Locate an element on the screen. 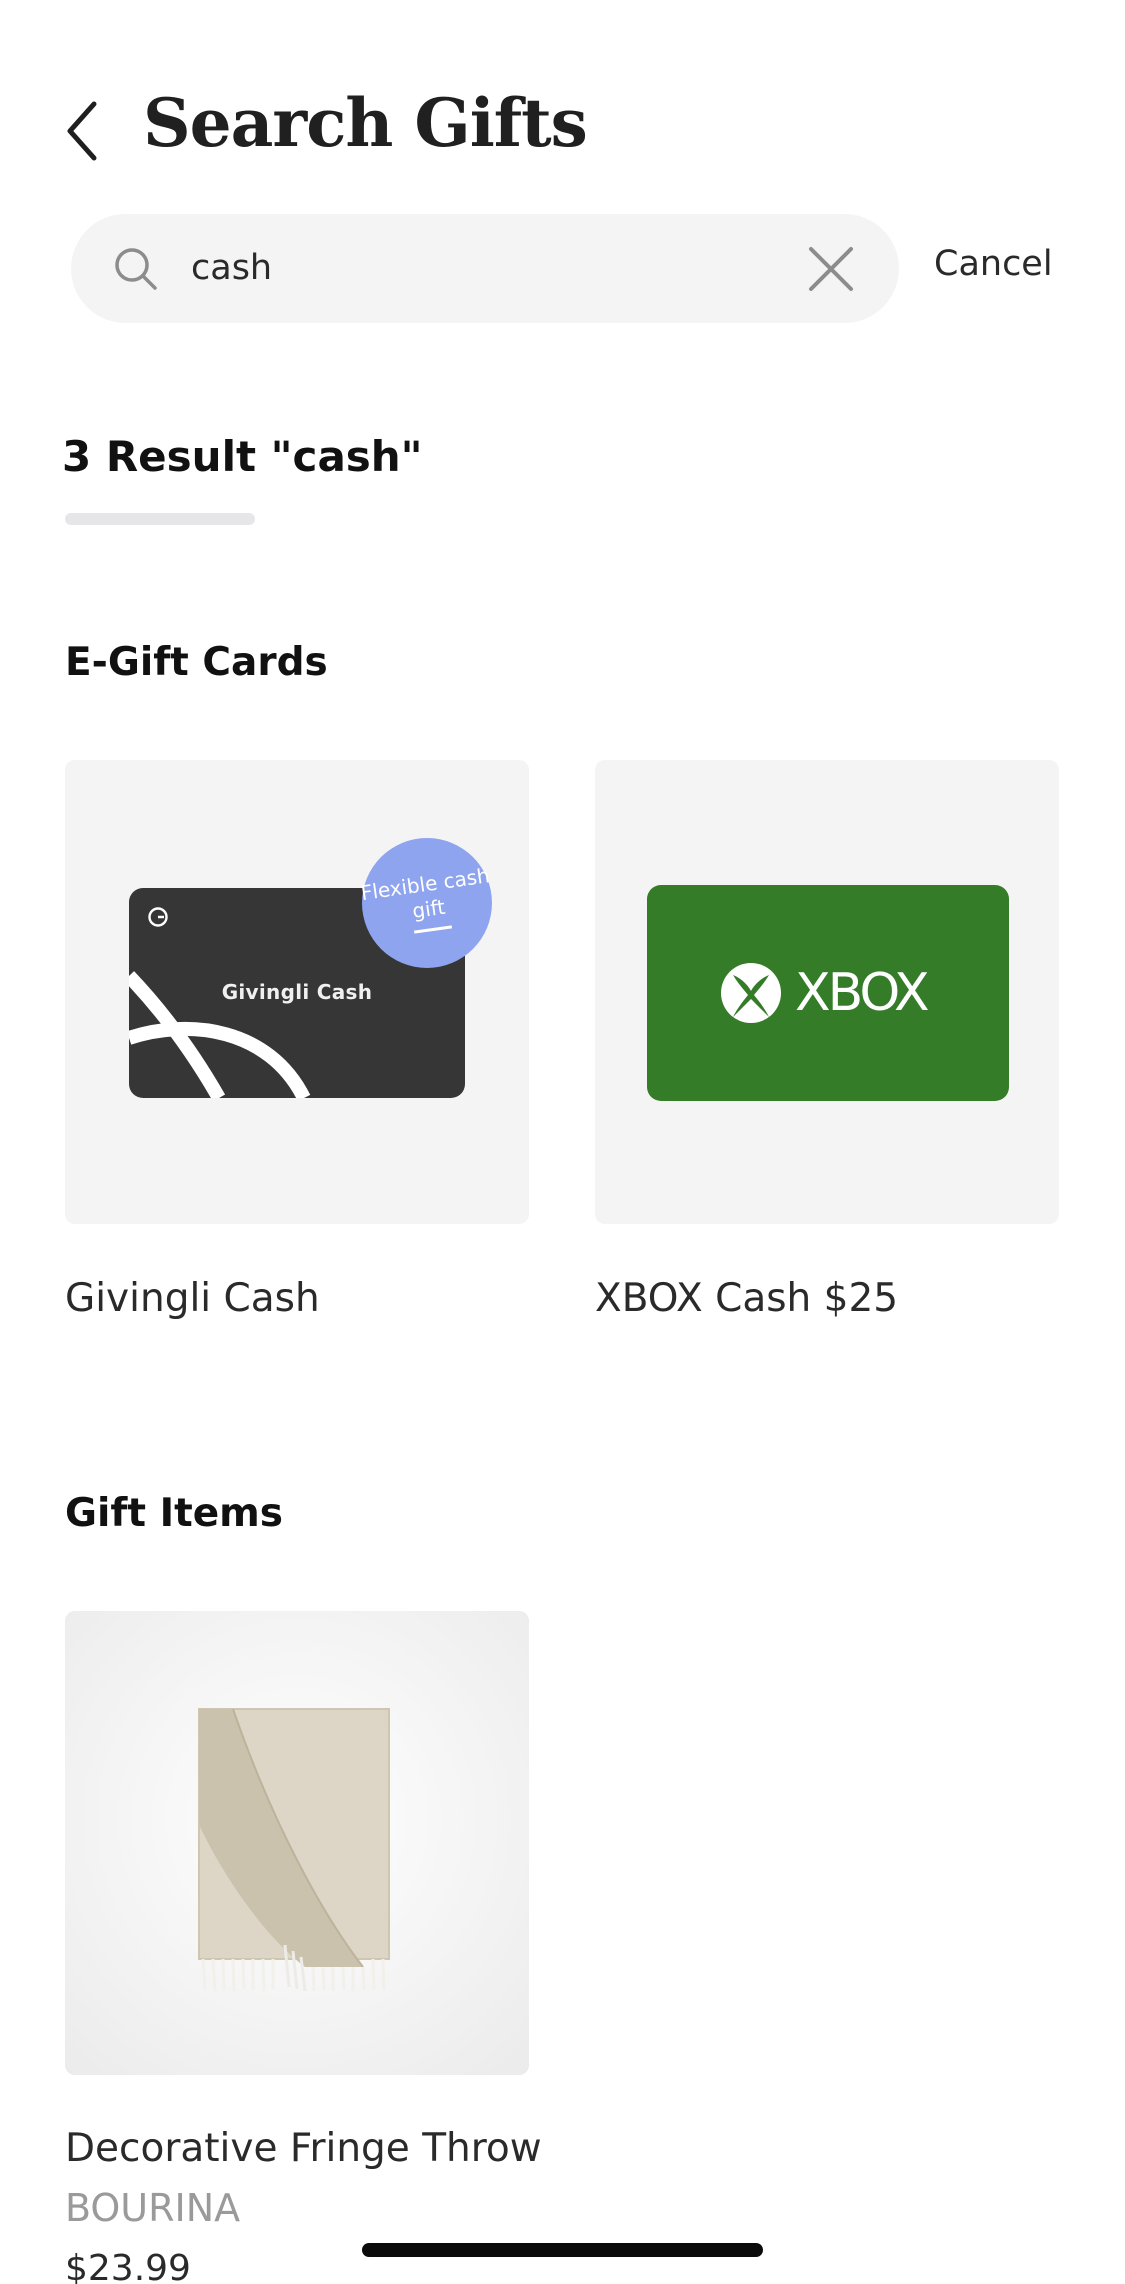 Image resolution: width=1125 pixels, height=2284 pixels. fringe-throw-tile is located at coordinates (297, 1843).